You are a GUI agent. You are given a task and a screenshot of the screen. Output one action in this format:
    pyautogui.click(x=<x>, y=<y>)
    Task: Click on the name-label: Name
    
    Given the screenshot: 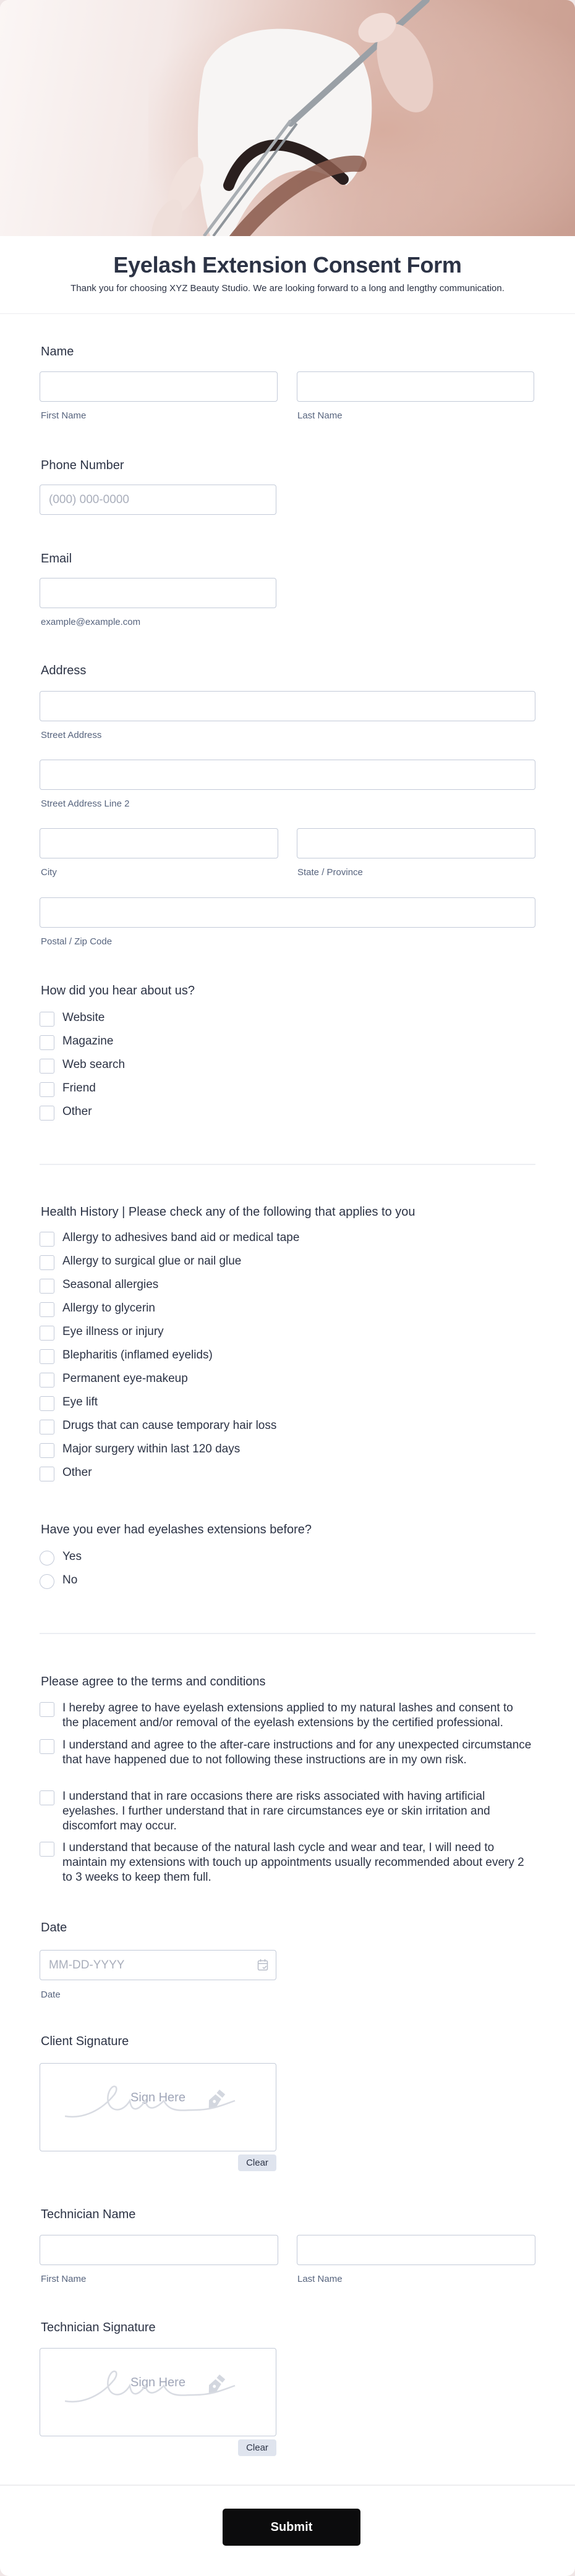 What is the action you would take?
    pyautogui.click(x=57, y=351)
    